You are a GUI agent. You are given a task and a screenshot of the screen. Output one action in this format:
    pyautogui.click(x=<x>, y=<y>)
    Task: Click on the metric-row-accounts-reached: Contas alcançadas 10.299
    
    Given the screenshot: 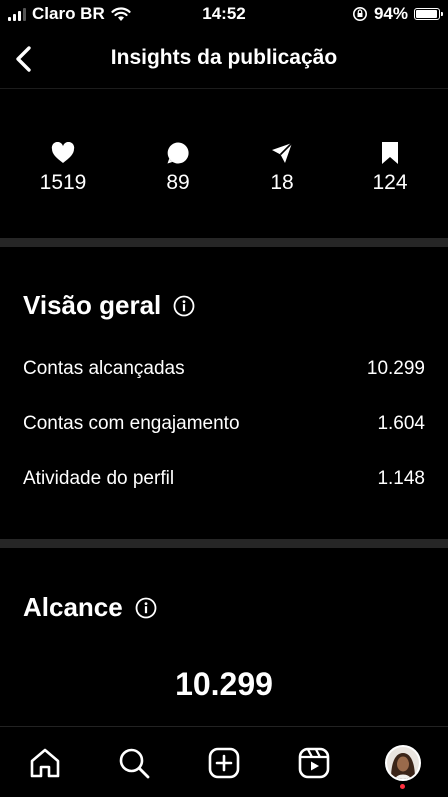 What is the action you would take?
    pyautogui.click(x=224, y=369)
    